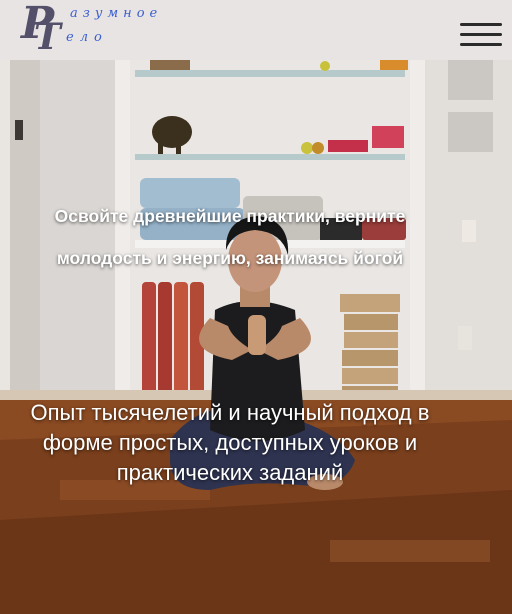  Describe the element at coordinates (256, 30) in the screenshot. I see `site-header: Р Т азумное ело` at that location.